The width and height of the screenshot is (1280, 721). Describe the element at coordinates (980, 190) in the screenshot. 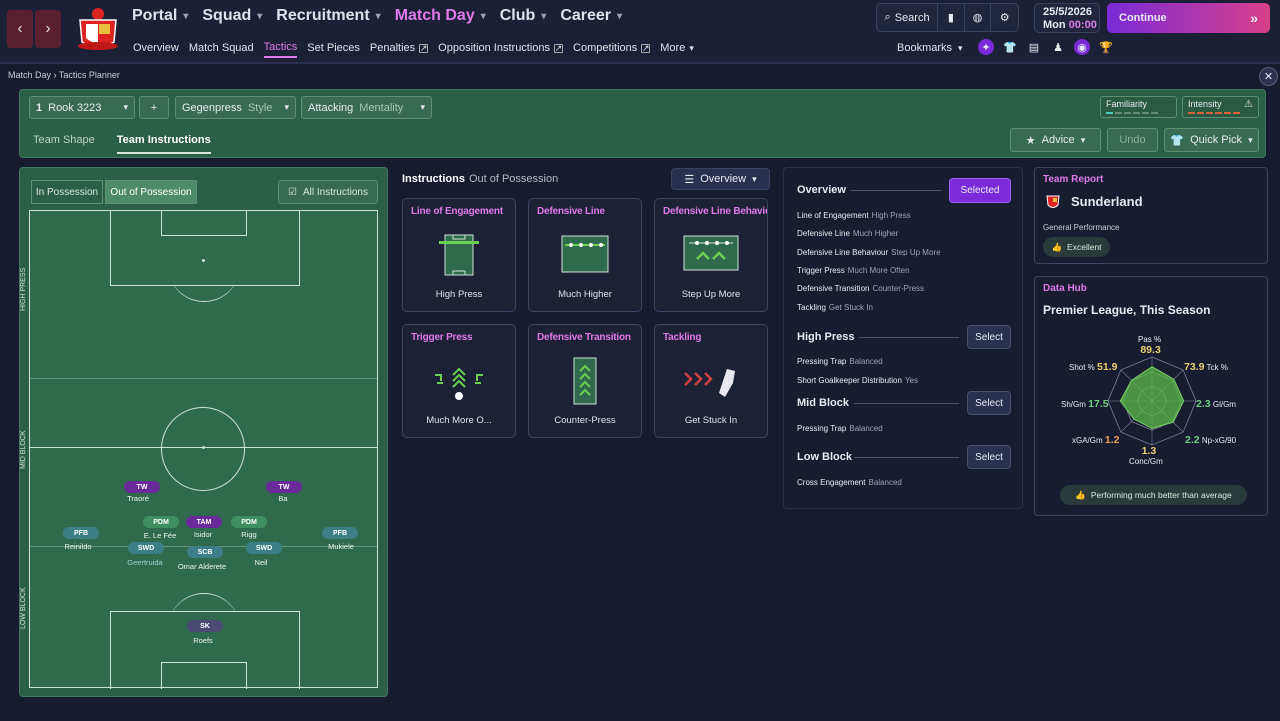

I see `overview-selected-button: Selected` at that location.